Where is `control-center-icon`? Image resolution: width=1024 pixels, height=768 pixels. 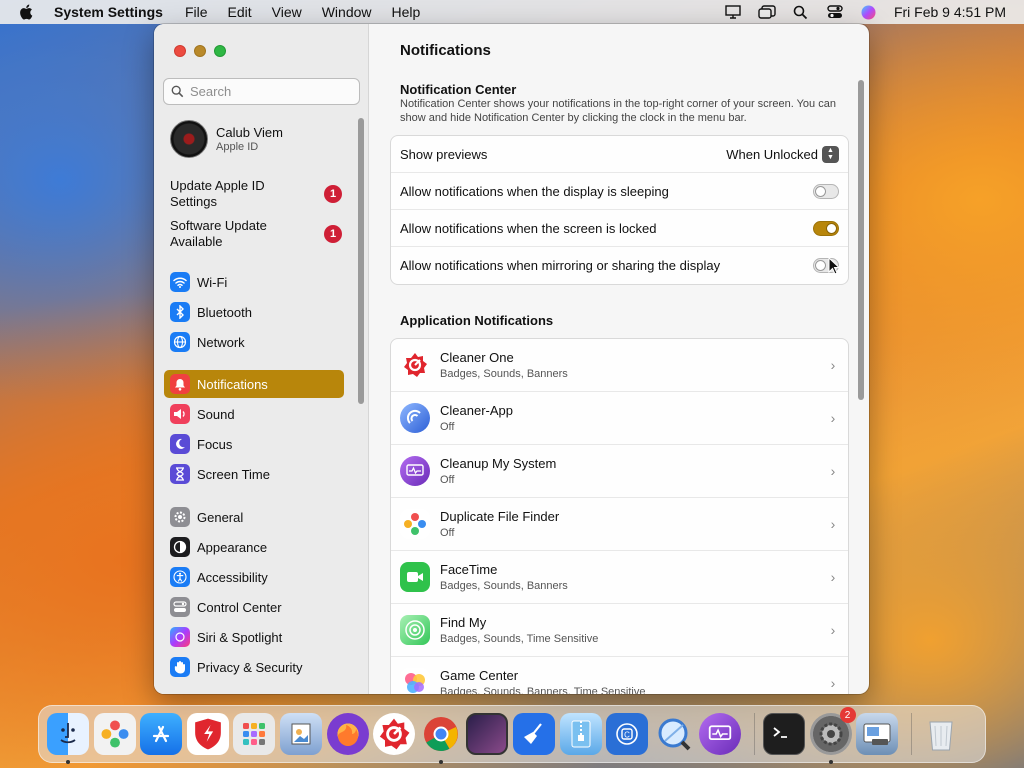 control-center-icon is located at coordinates (835, 12).